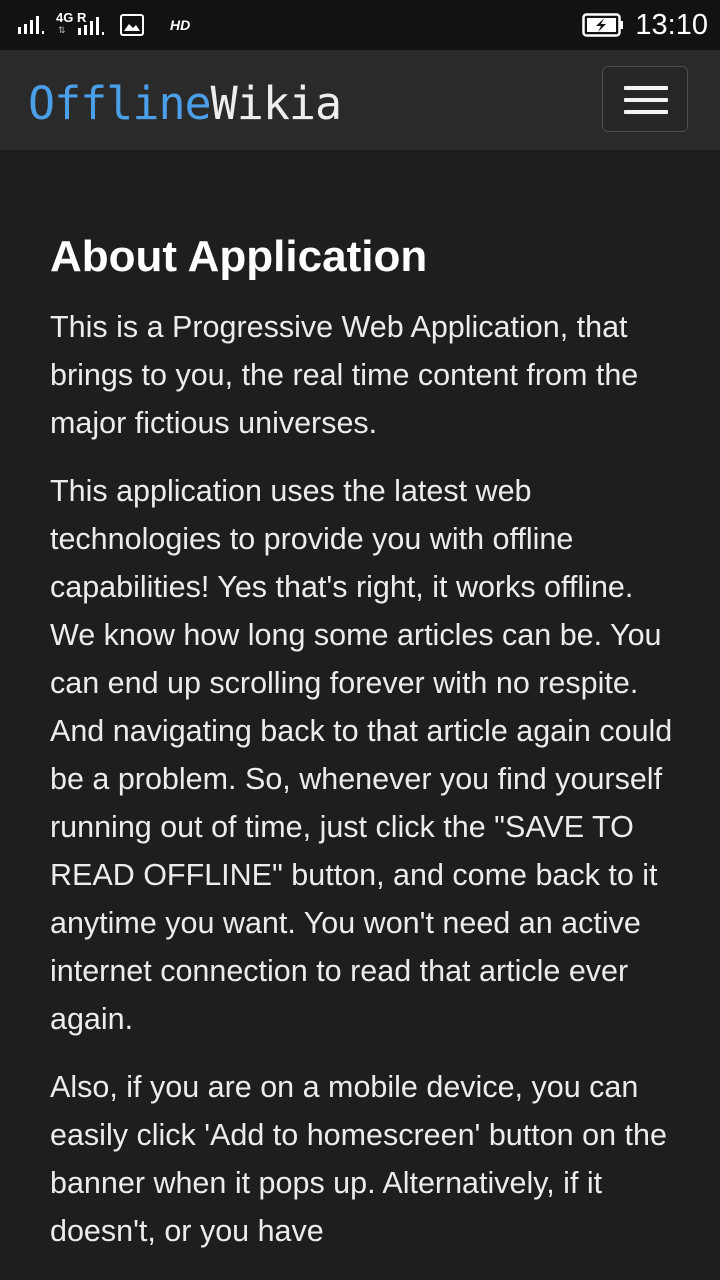  I want to click on menu-toggle-button, so click(645, 99).